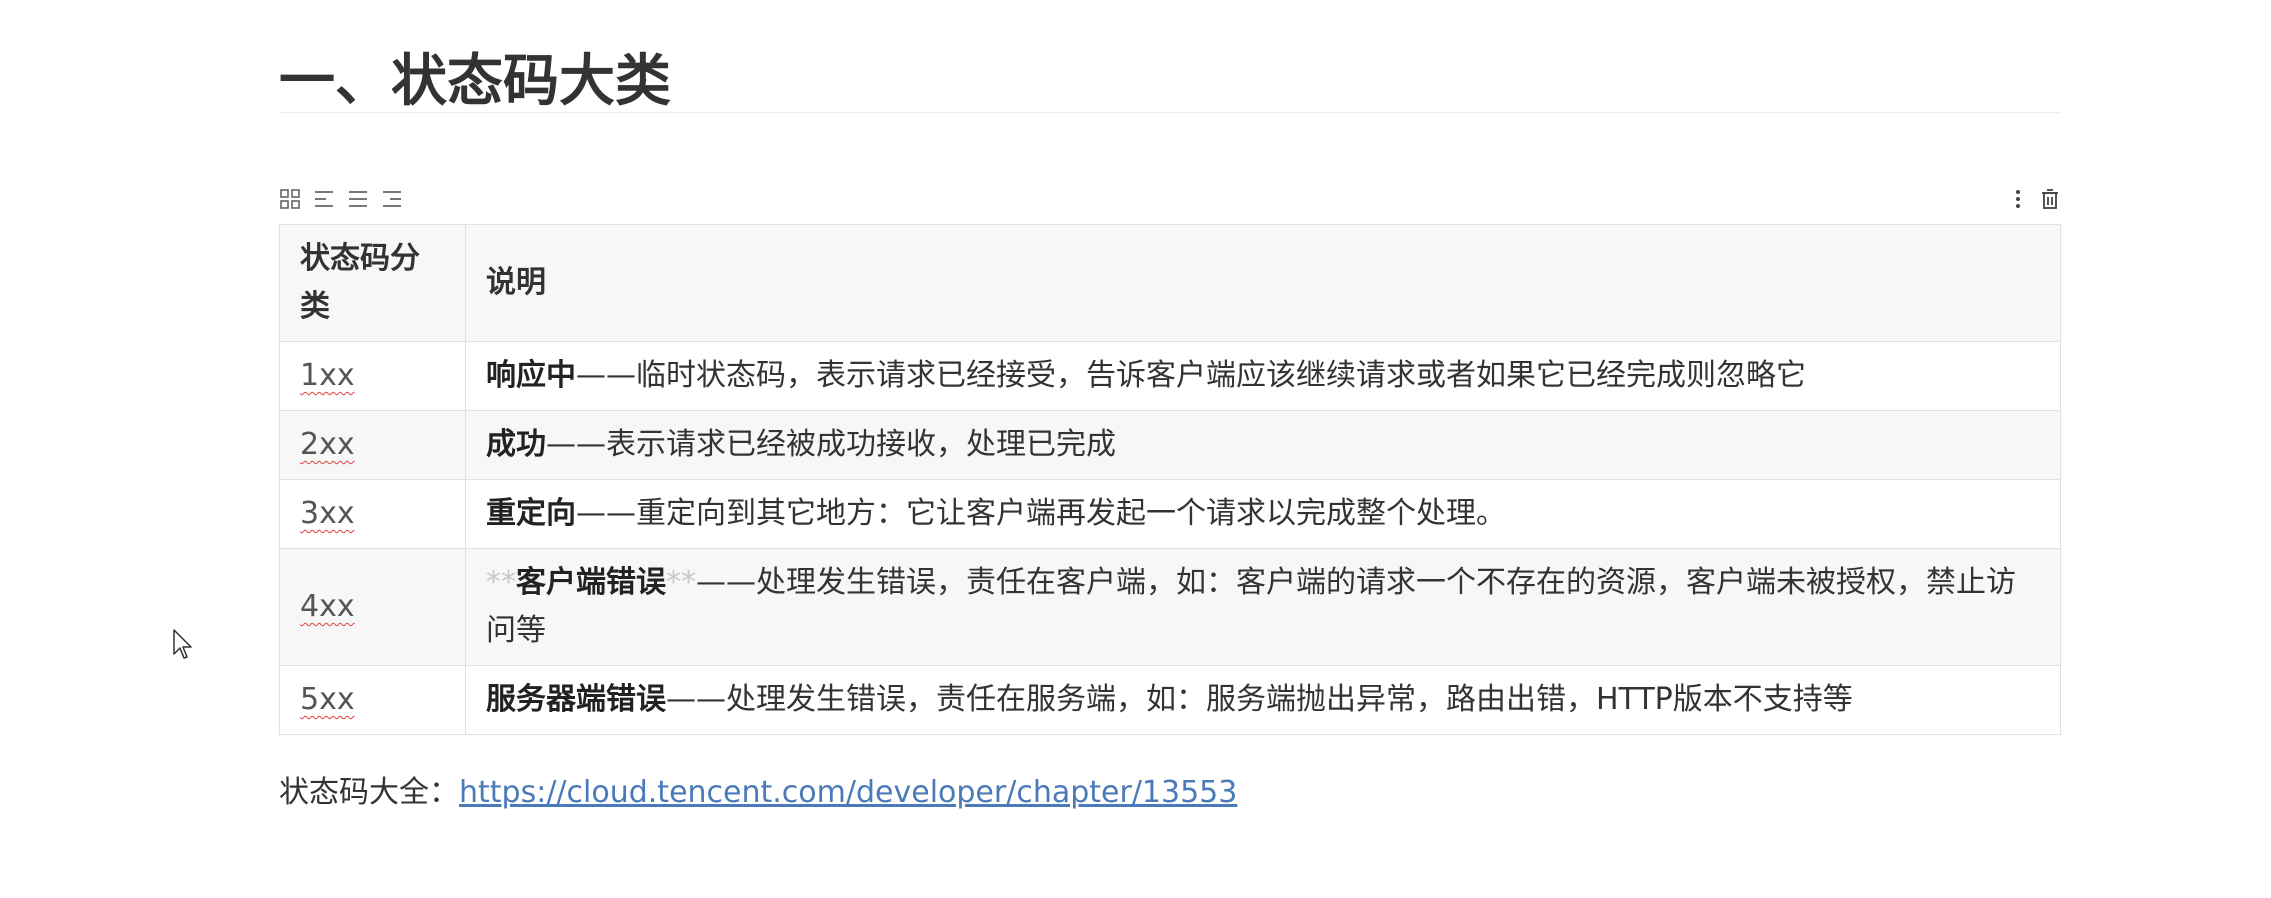 This screenshot has height=898, width=2271. What do you see at coordinates (831, 444) in the screenshot?
I see `description-text: ——表示请求已经被成功接收，处理已完成` at bounding box center [831, 444].